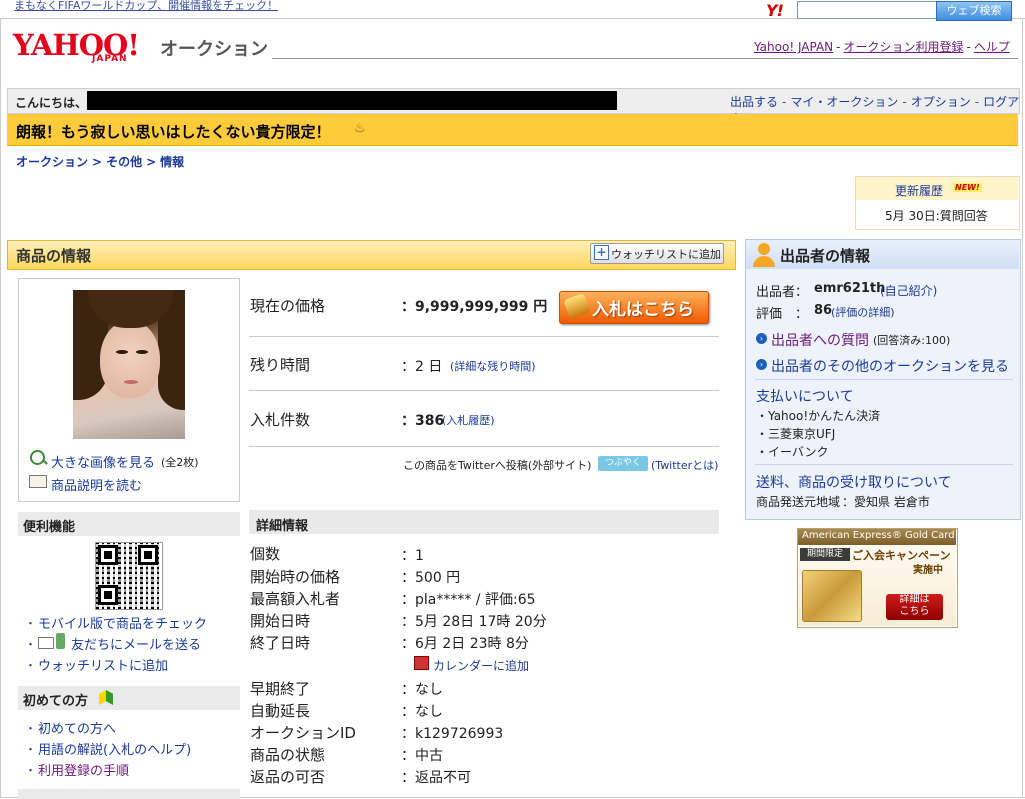 Image resolution: width=1025 pixels, height=799 pixels. What do you see at coordinates (214, 48) in the screenshot?
I see `auction-section-title: オークション` at bounding box center [214, 48].